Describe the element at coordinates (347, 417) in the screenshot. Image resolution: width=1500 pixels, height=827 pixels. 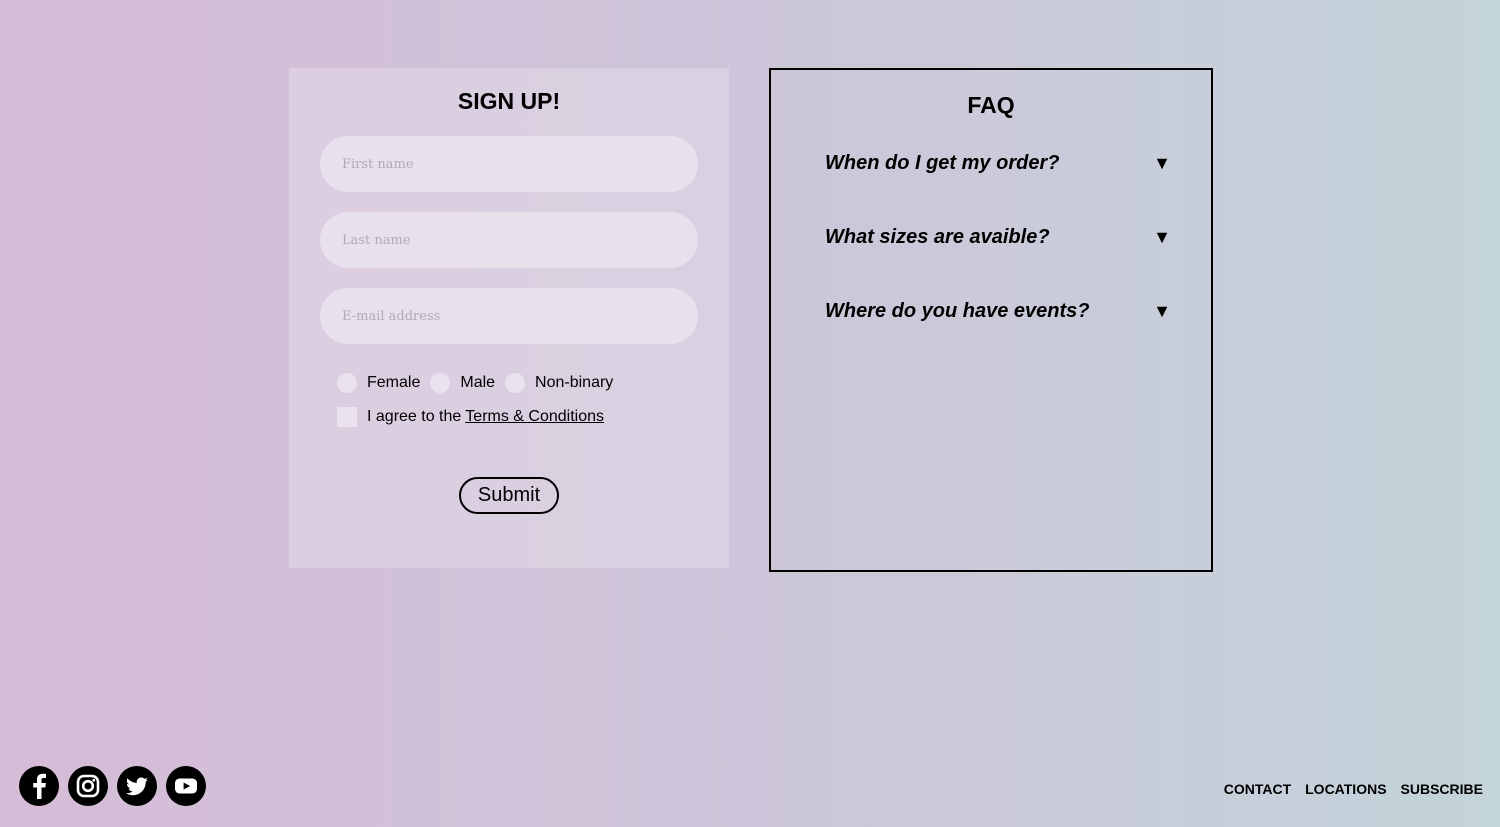
I see `terms-checkbox` at that location.